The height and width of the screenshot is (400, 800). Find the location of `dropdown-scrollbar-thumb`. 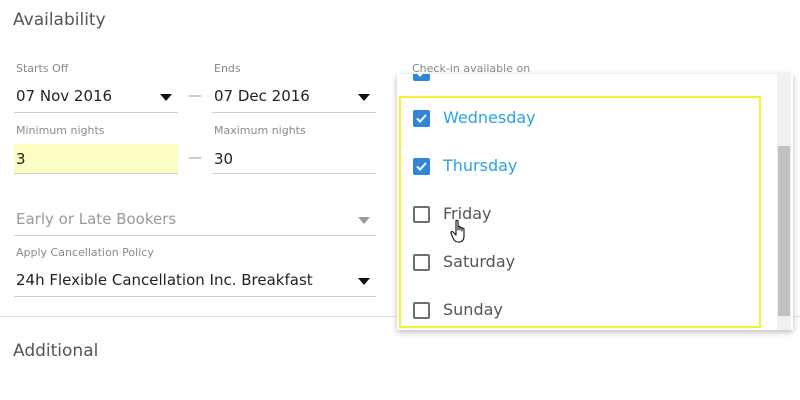

dropdown-scrollbar-thumb is located at coordinates (784, 231).